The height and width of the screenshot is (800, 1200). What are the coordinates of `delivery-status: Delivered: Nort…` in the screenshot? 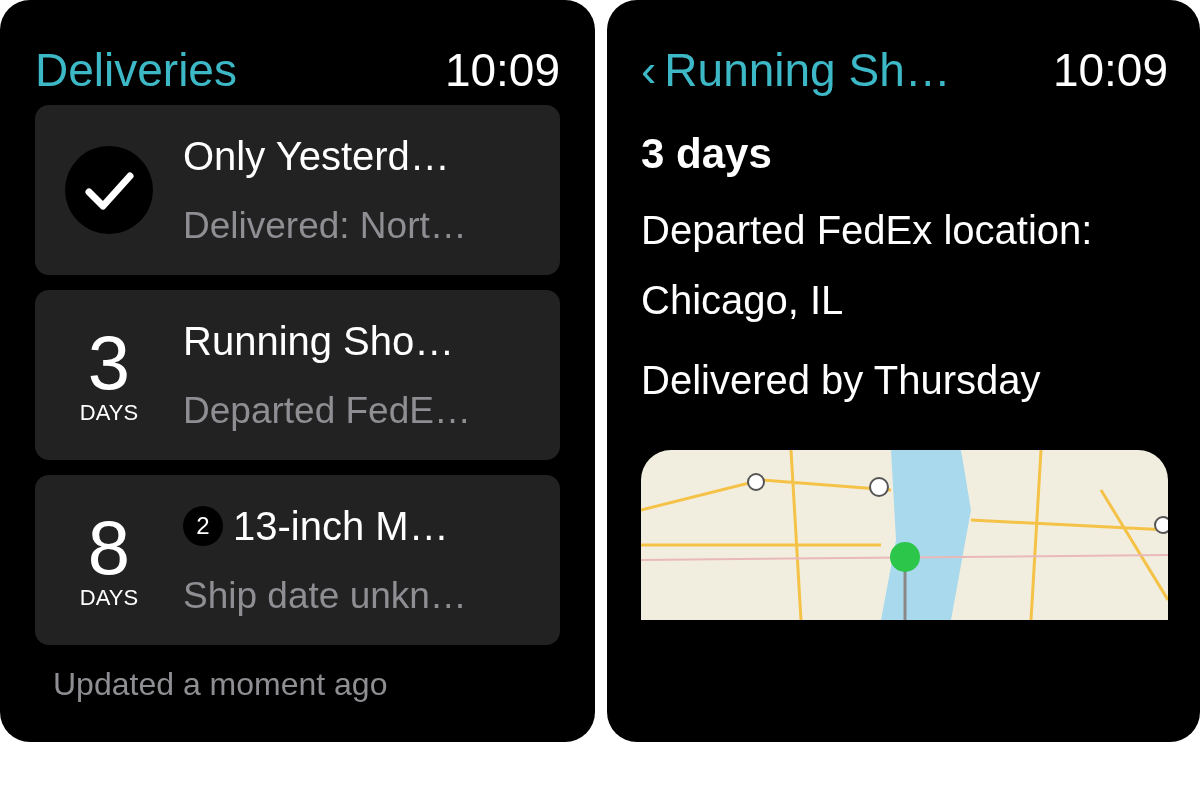 It's located at (325, 226).